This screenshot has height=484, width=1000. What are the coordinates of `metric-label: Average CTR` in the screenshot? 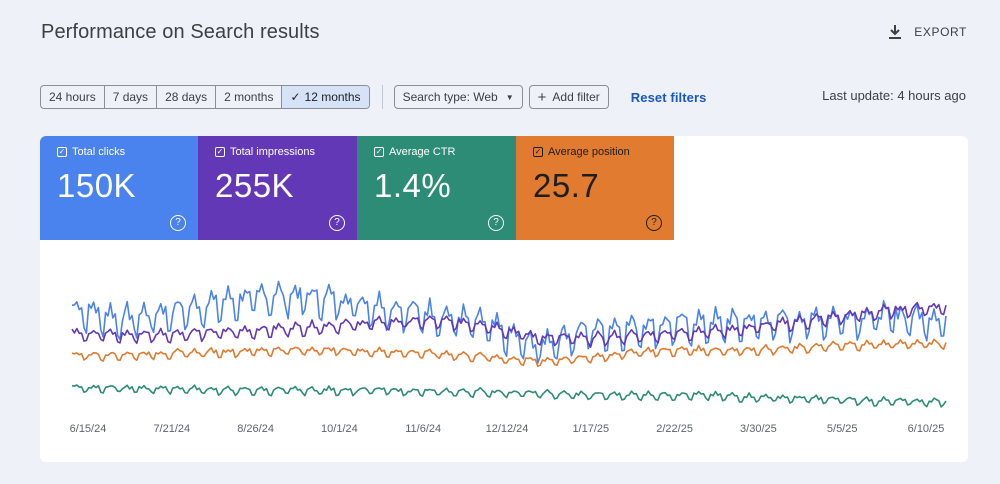 It's located at (422, 152).